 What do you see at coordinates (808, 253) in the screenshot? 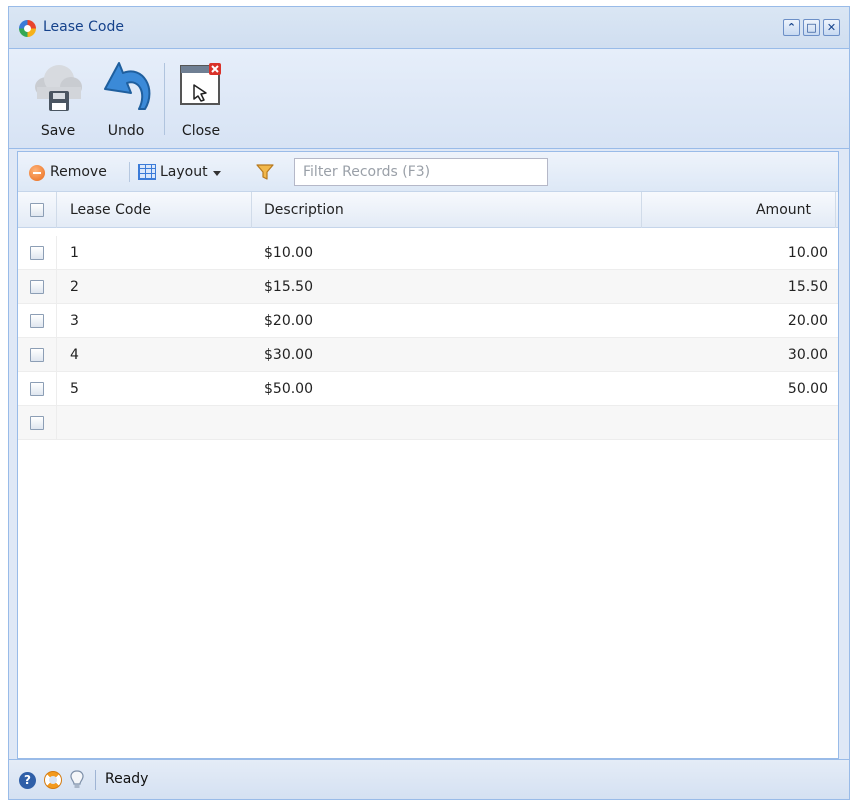
I see `amount-cell: 10.00` at bounding box center [808, 253].